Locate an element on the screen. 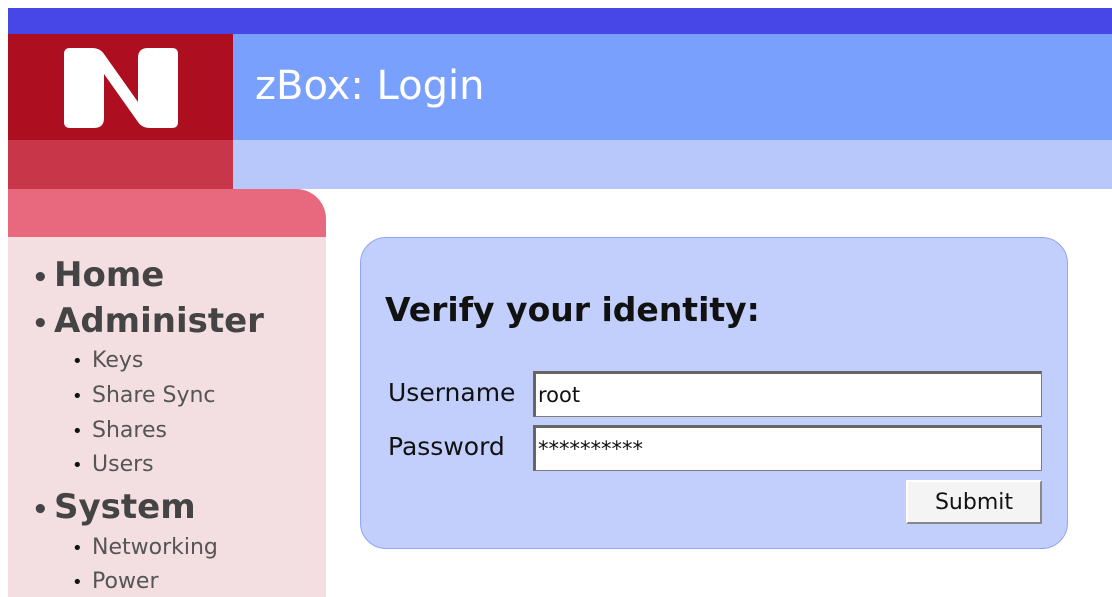 Image resolution: width=1112 pixels, height=597 pixels. nav-home: • Home is located at coordinates (98, 276).